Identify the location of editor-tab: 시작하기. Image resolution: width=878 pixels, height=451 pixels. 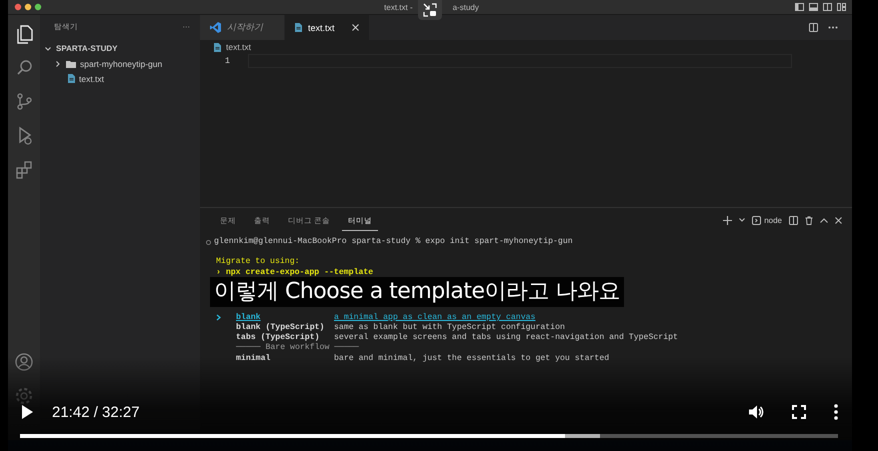
(242, 27).